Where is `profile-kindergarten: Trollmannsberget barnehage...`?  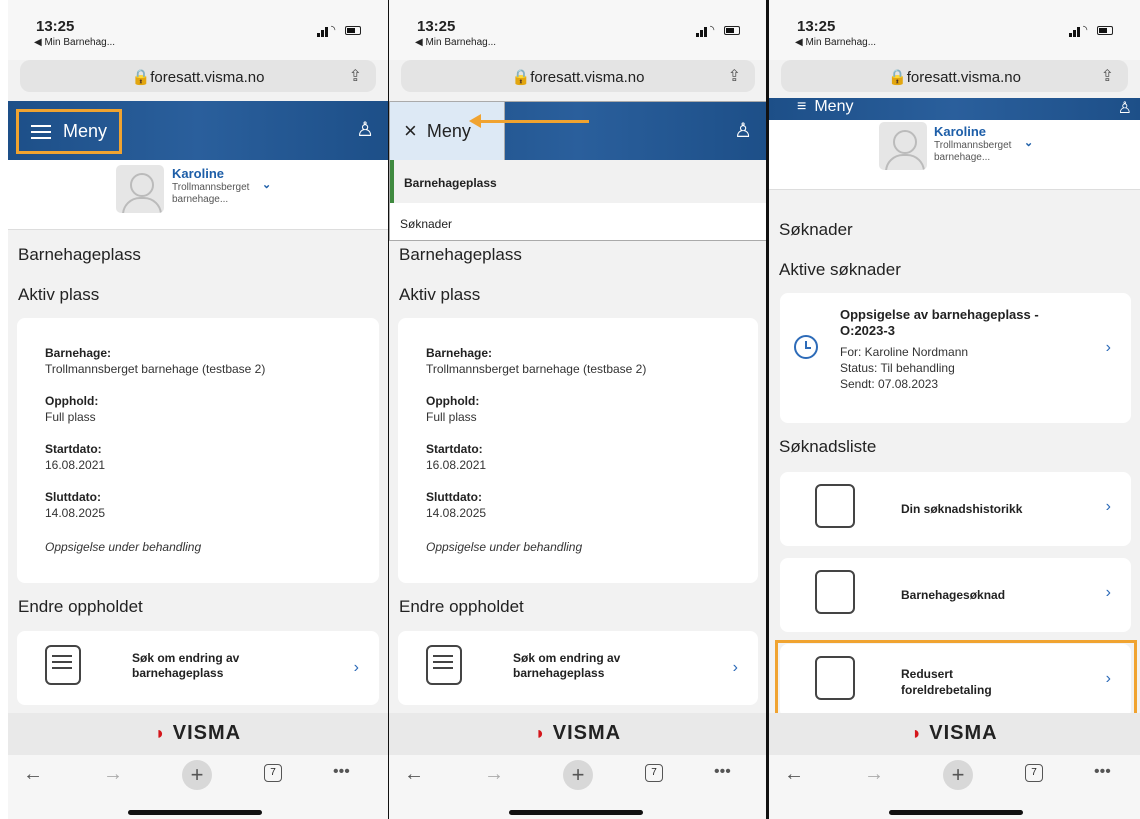
profile-kindergarten: Trollmannsberget barnehage... is located at coordinates (211, 193).